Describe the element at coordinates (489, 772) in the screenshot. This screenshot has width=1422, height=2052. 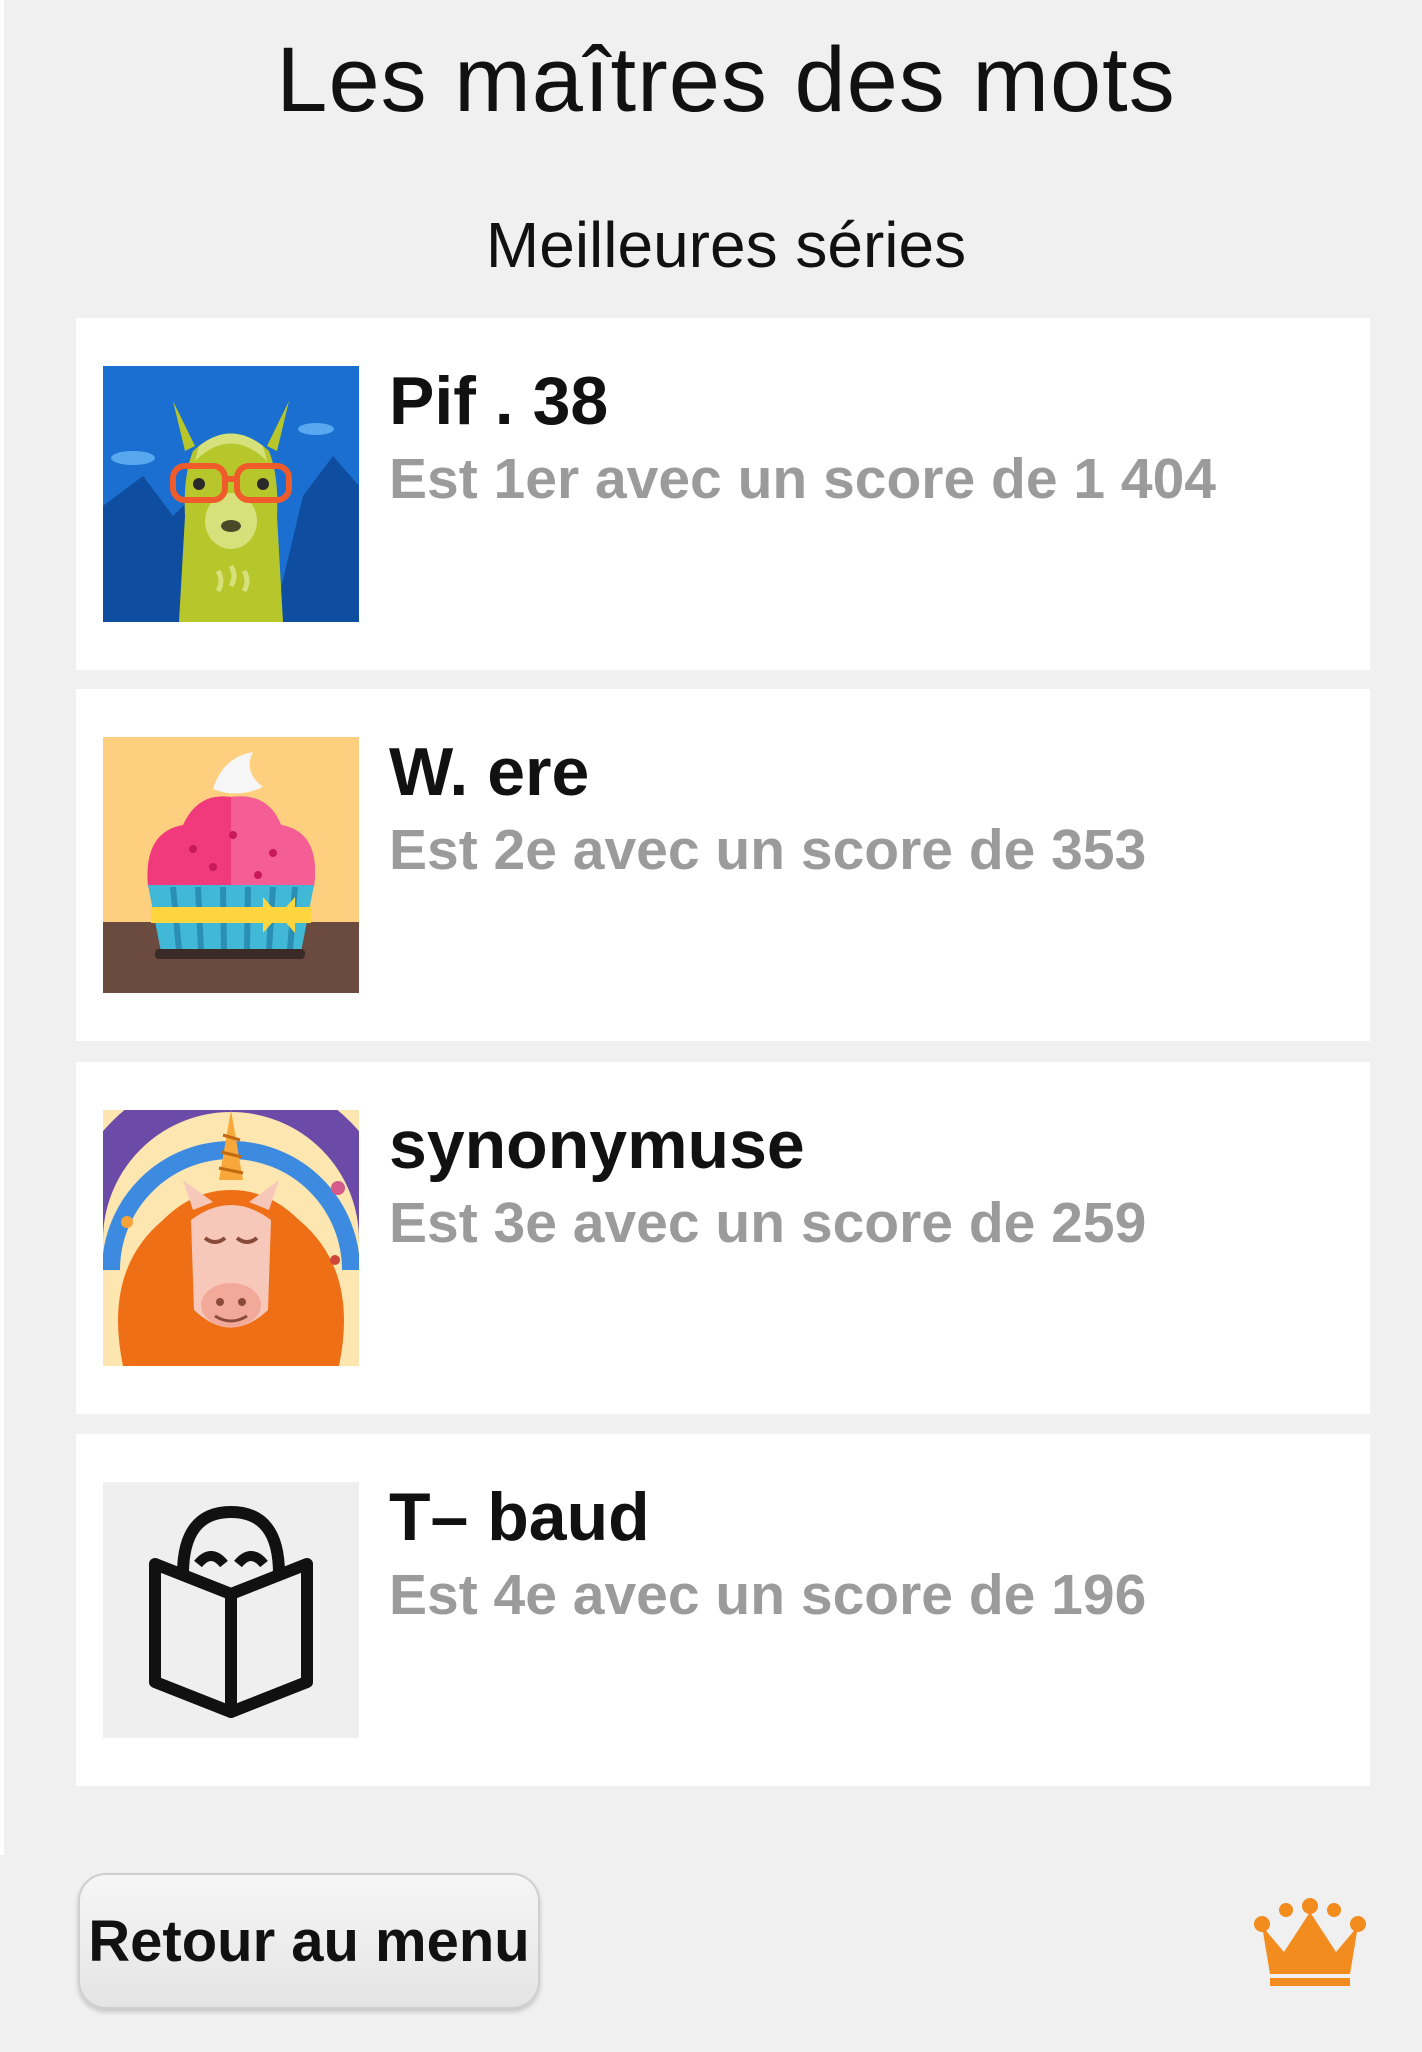
I see `player-name: W. ere` at that location.